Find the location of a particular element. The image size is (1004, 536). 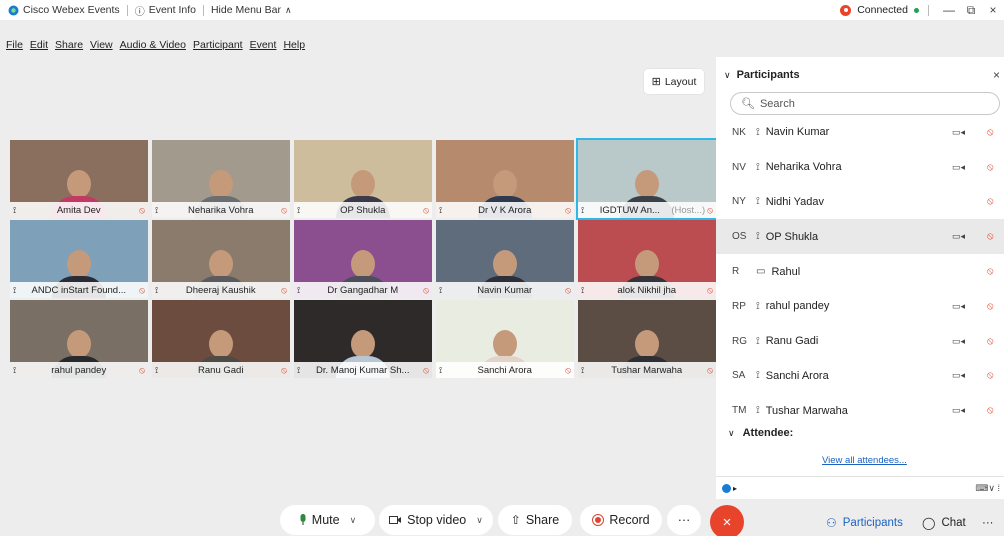

participant-row: OS ⟟ OP Shukla ▭◂ ⦸ is located at coordinates (860, 237).